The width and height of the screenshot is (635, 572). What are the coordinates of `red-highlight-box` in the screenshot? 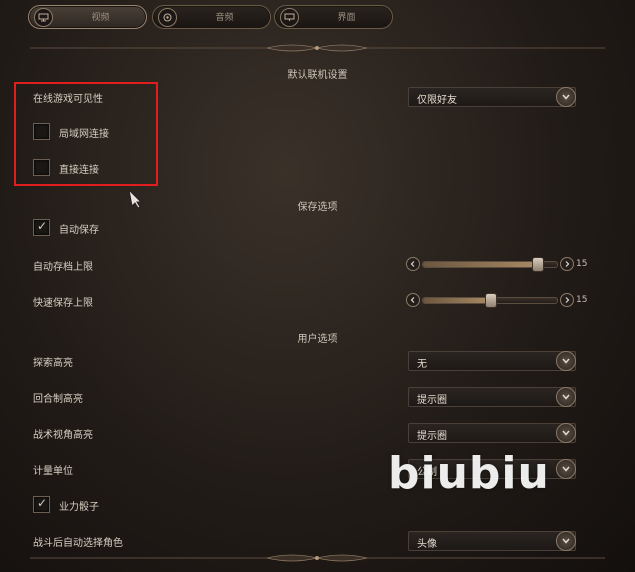 It's located at (86, 134).